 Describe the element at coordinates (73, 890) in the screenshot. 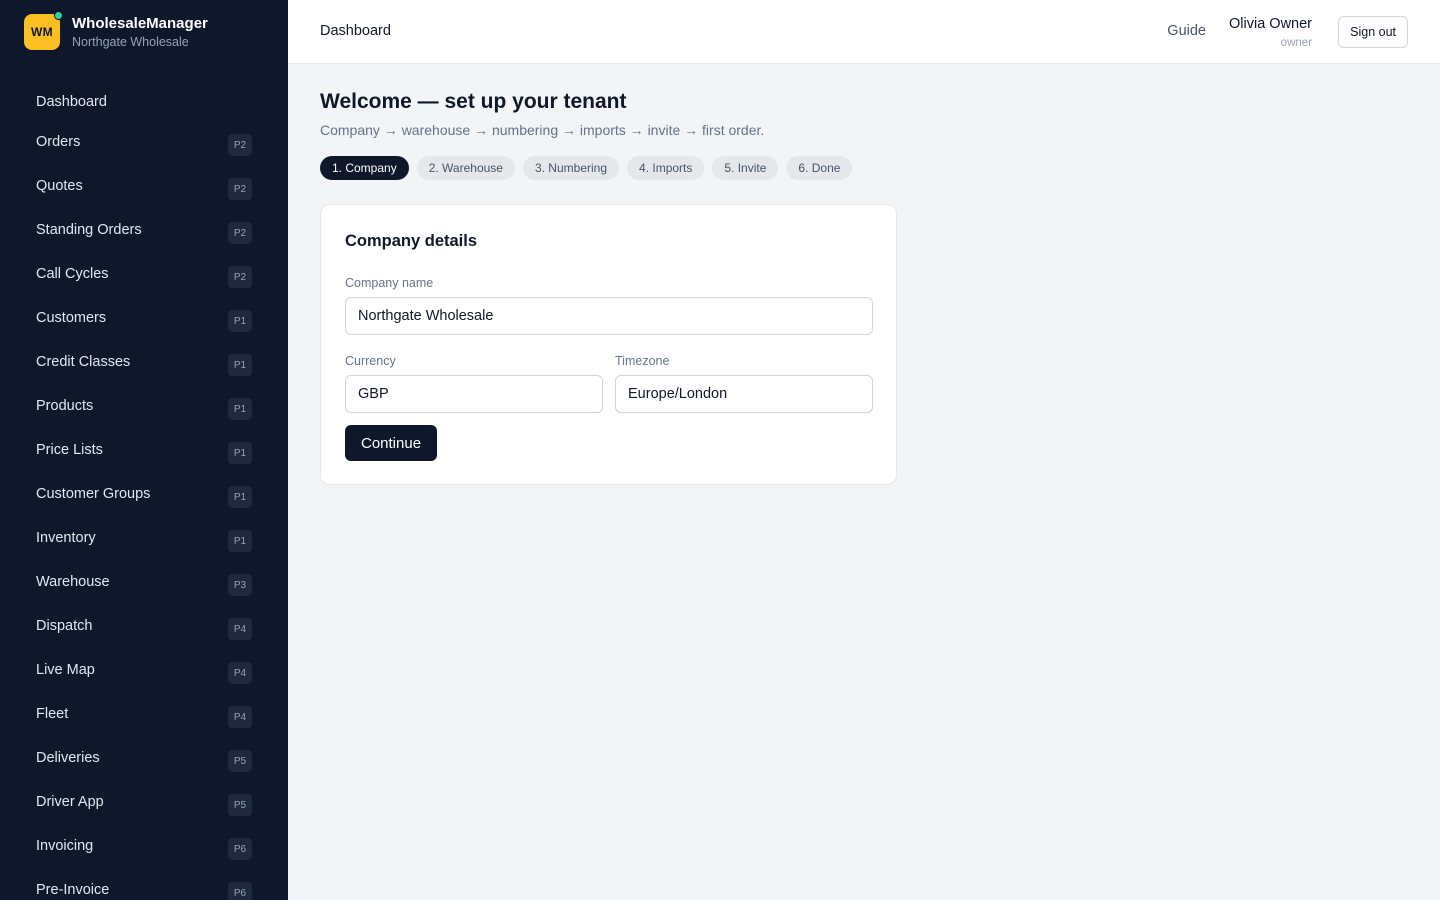

I see `sidebar-item-label: Pre-Invoice` at that location.